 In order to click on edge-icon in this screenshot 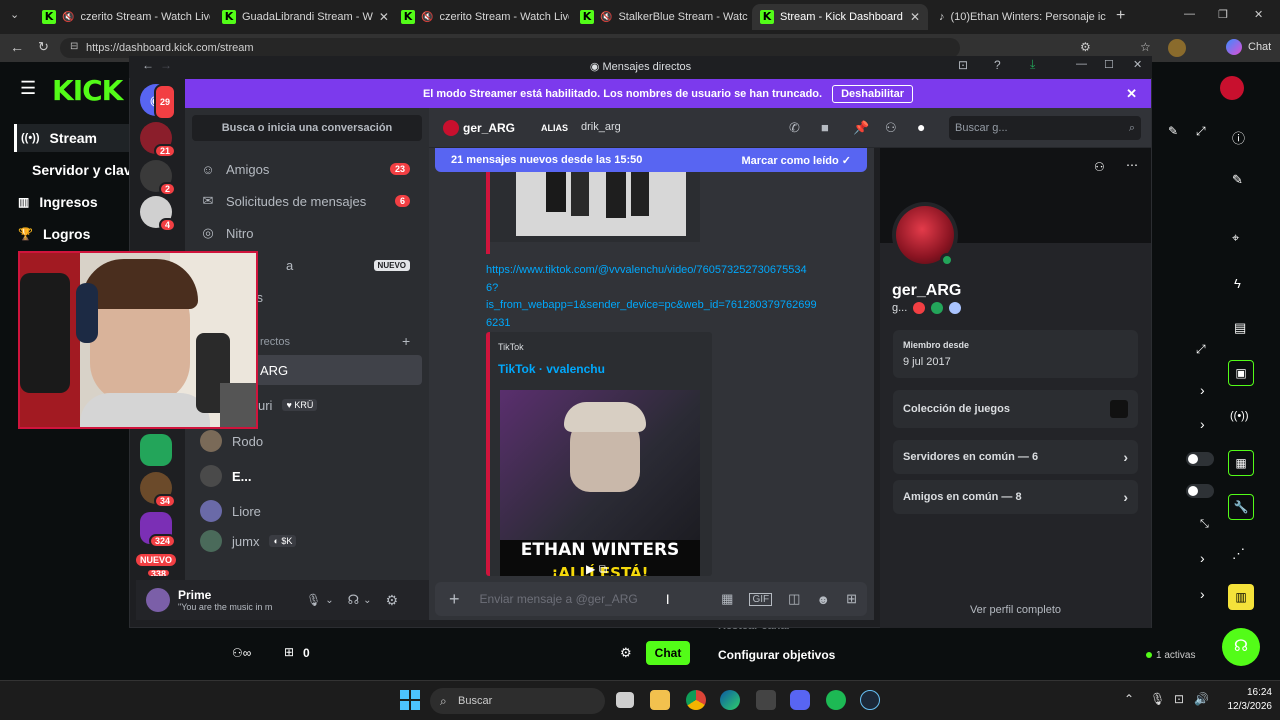, I will do `click(730, 700)`.